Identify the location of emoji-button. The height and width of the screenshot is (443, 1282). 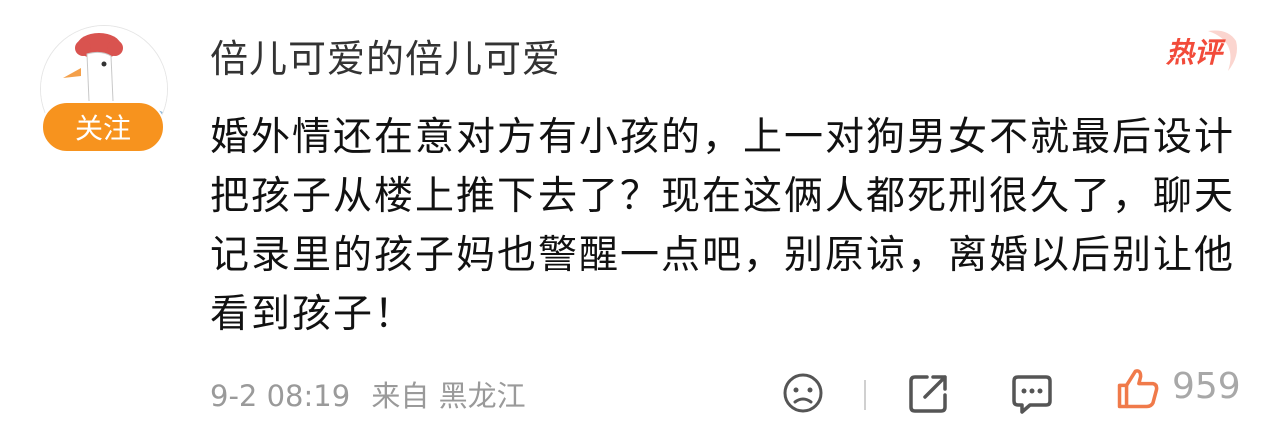
(803, 393).